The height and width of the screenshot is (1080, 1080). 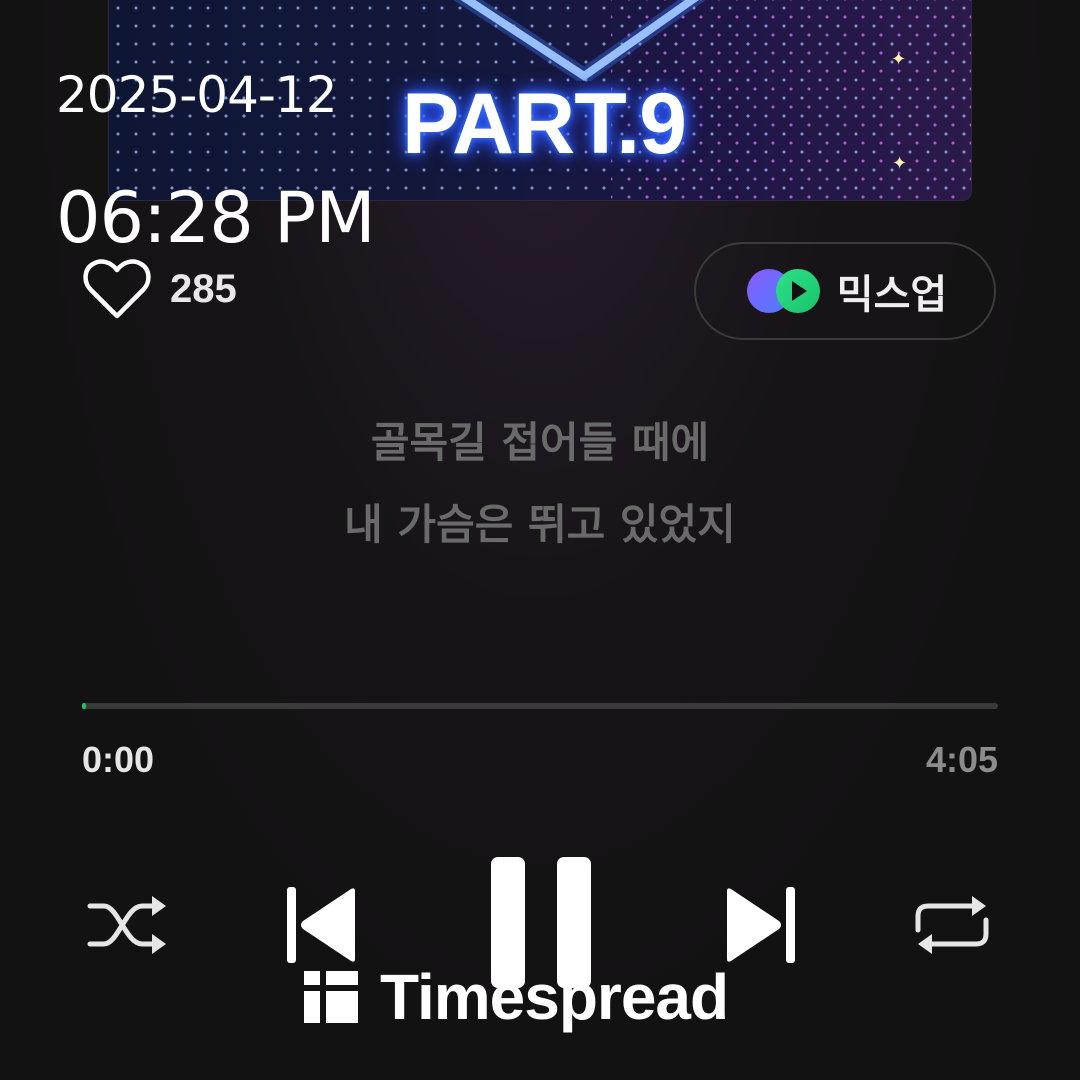 I want to click on album-title-text: PART.9, so click(x=544, y=124).